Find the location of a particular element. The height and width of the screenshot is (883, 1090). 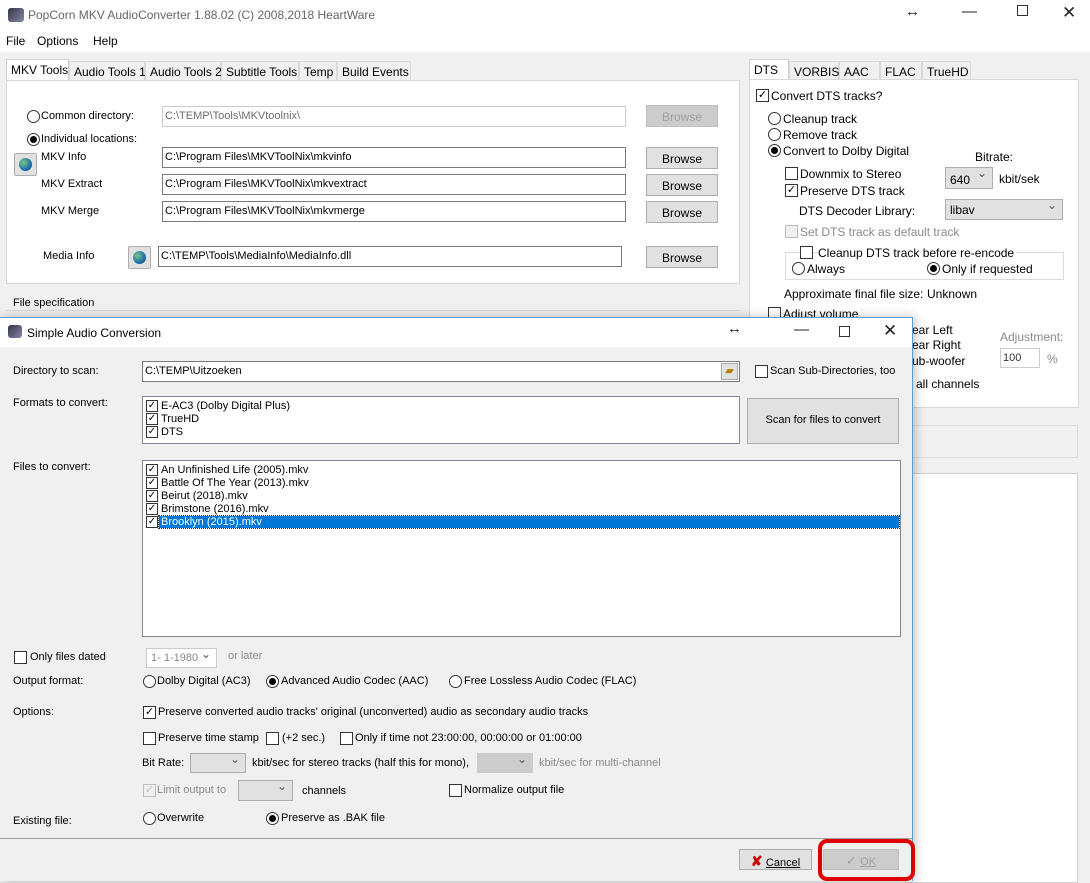

convert-dd-radio is located at coordinates (774, 150).